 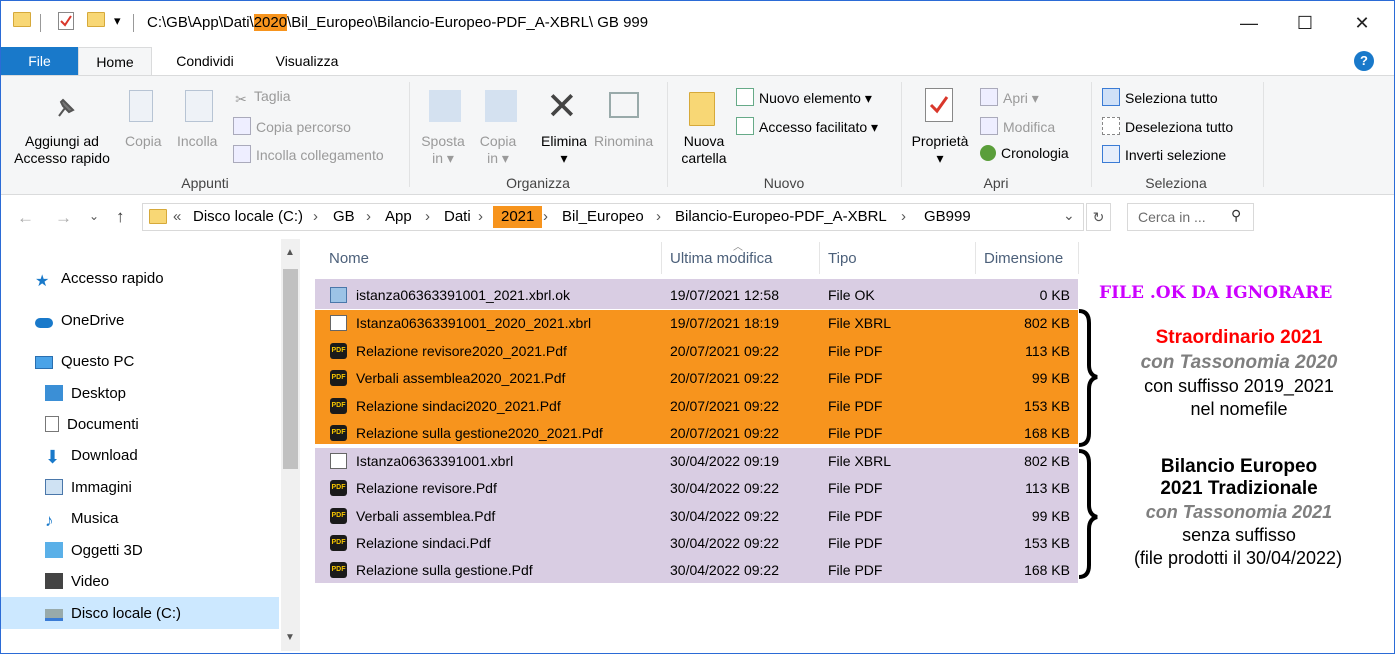 What do you see at coordinates (197, 141) in the screenshot?
I see `paste-button: Incolla` at bounding box center [197, 141].